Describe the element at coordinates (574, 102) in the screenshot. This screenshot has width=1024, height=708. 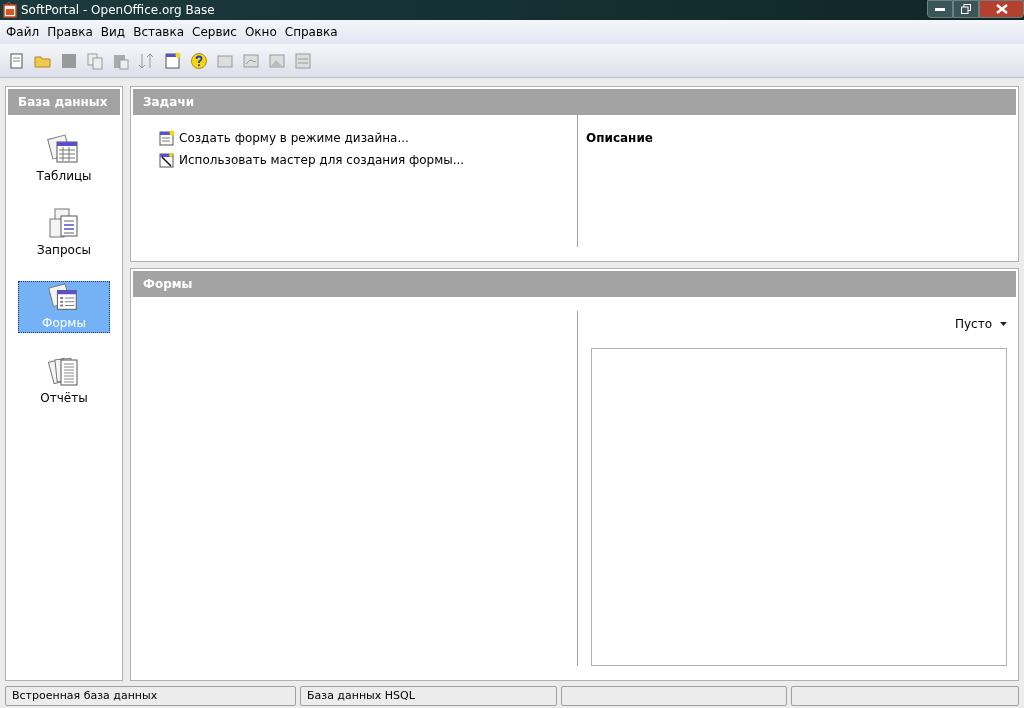
I see `tasks-title: Задачи` at that location.